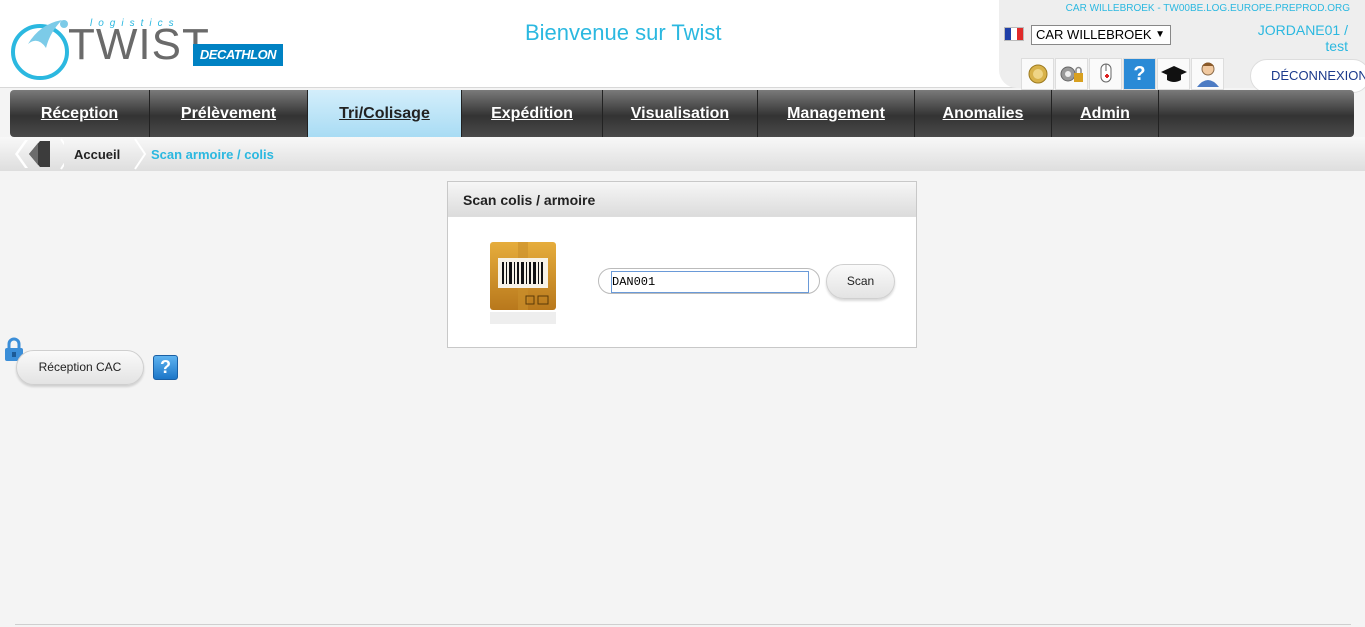 This screenshot has height=627, width=1365. What do you see at coordinates (1105, 74) in the screenshot?
I see `mouse-icon` at bounding box center [1105, 74].